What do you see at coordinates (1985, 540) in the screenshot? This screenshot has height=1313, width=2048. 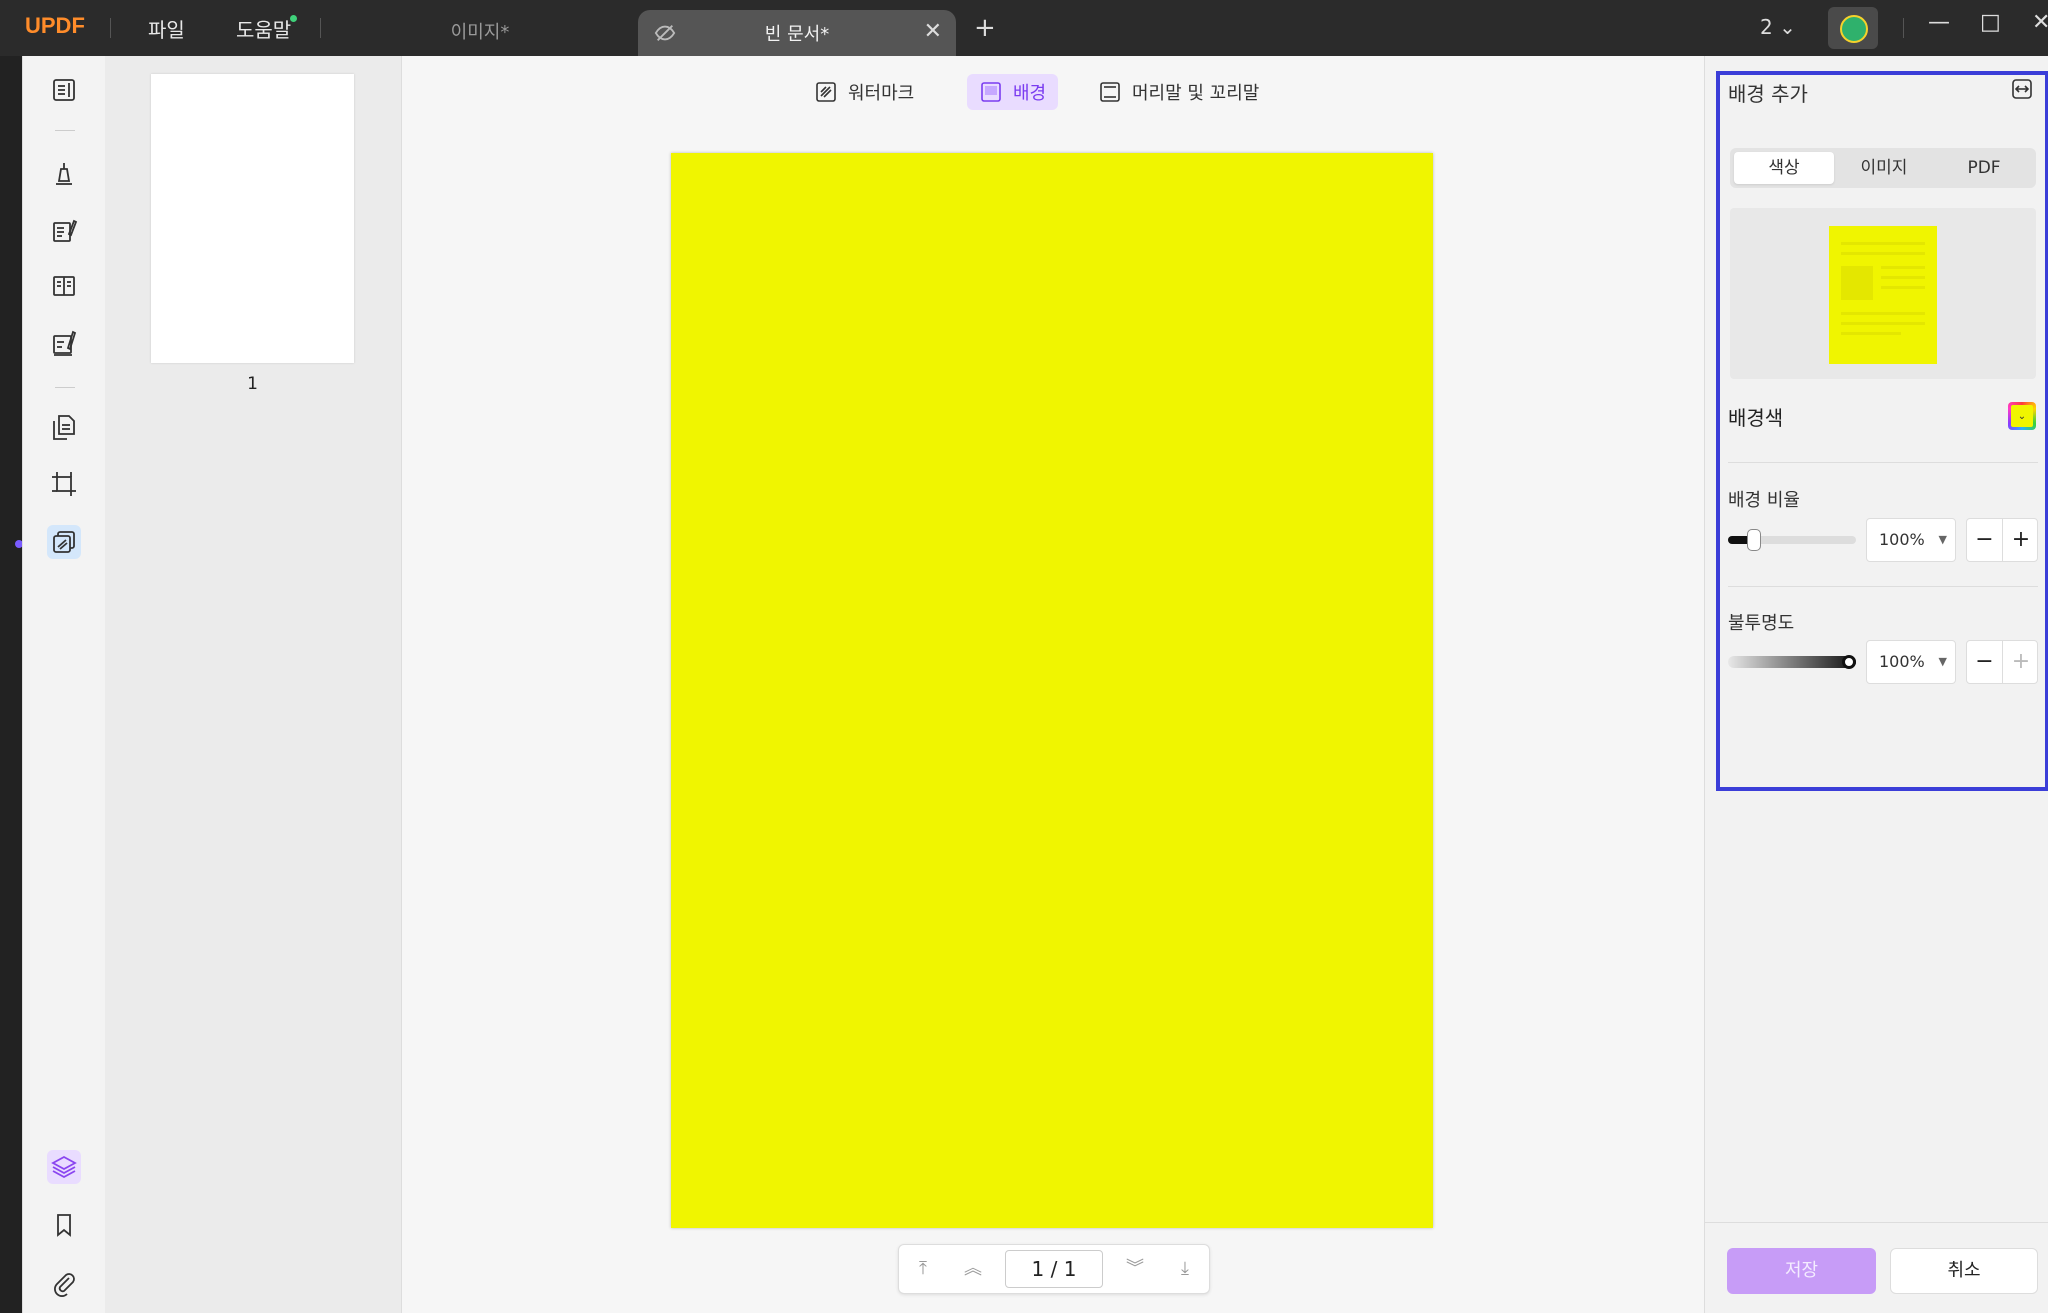 I see `ratio-decrease-button: −` at bounding box center [1985, 540].